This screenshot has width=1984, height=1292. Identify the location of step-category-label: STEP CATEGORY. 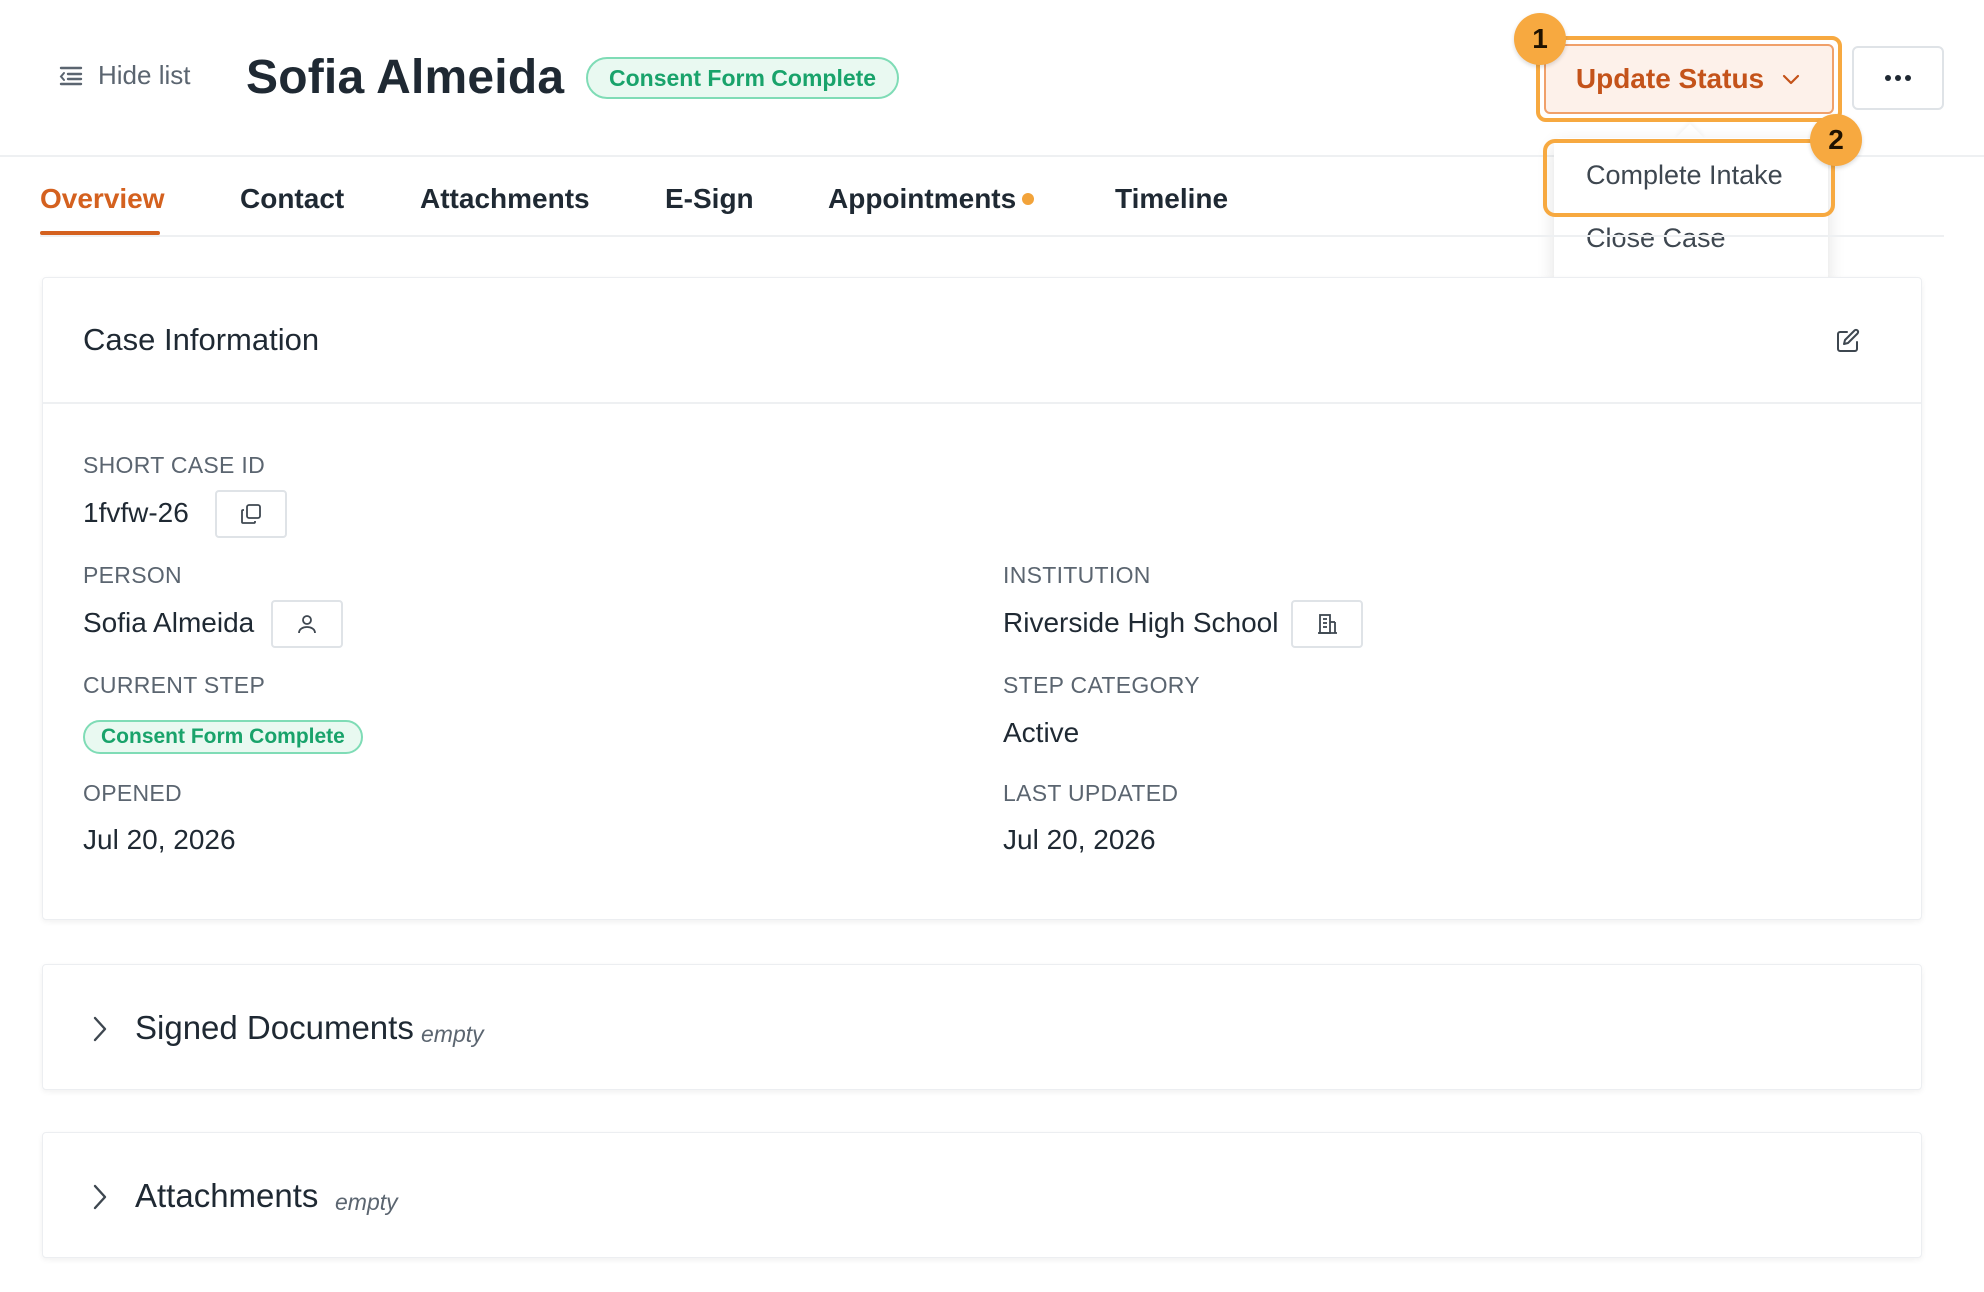
(1101, 685).